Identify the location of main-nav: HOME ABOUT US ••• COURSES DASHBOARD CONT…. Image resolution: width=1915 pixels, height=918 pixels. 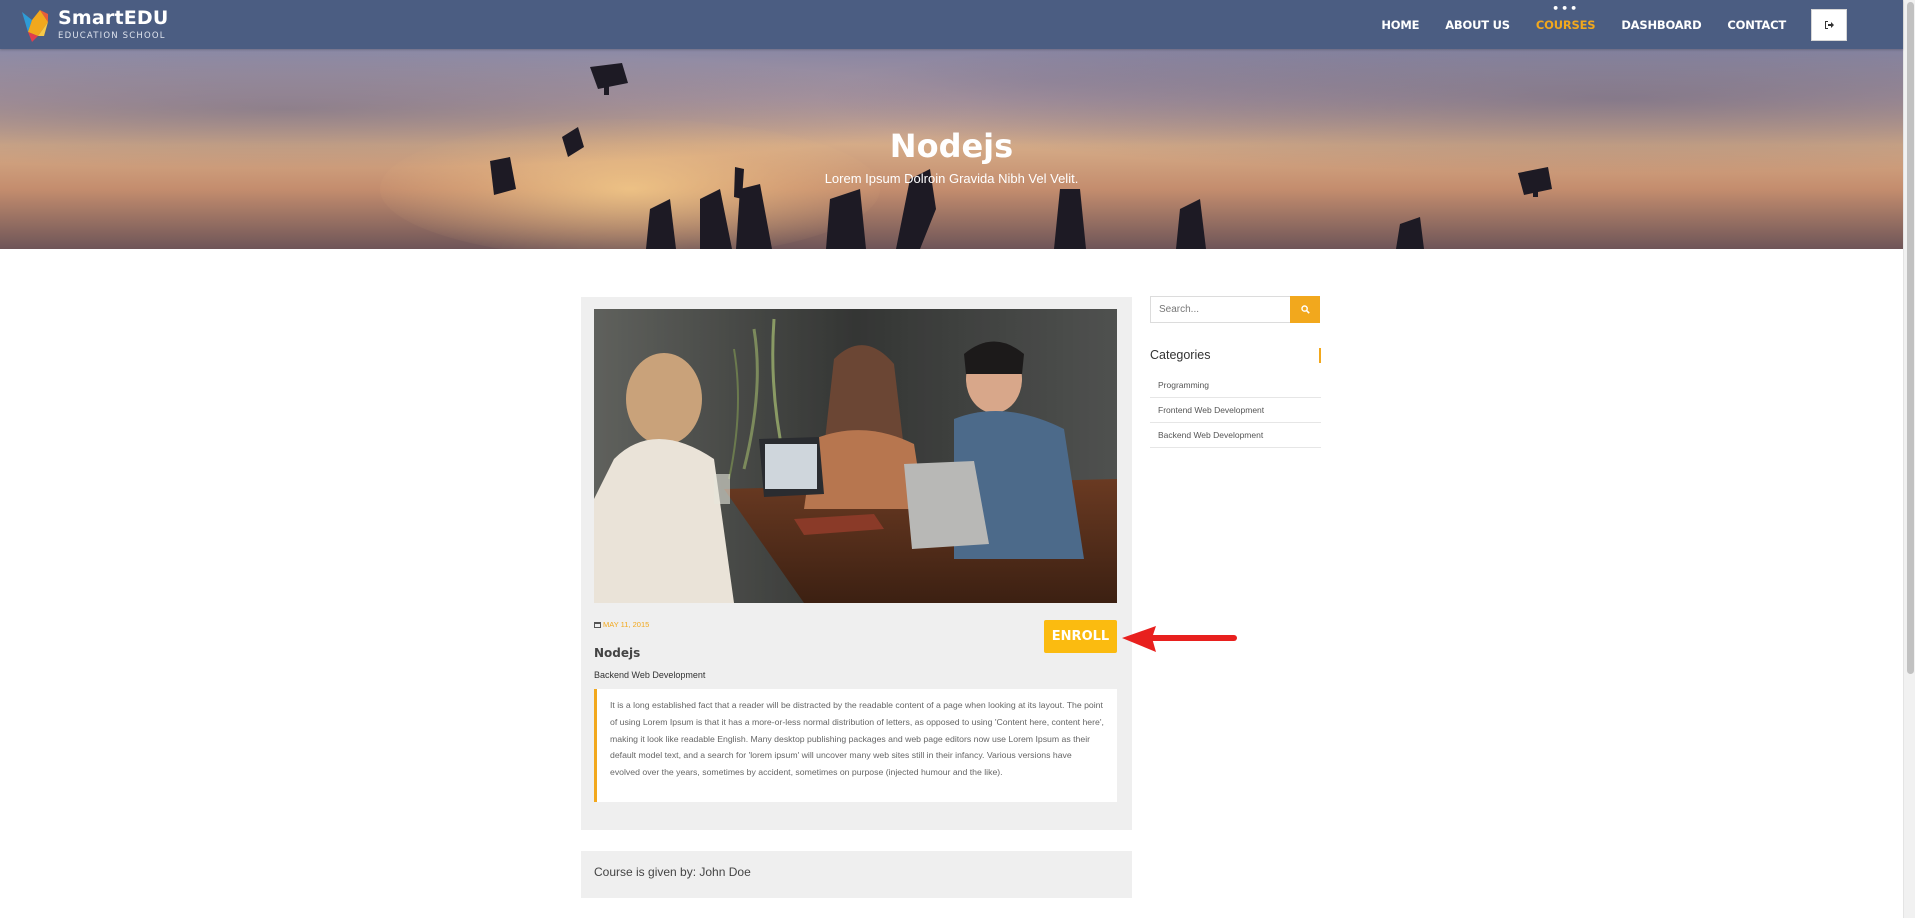
(1635, 24).